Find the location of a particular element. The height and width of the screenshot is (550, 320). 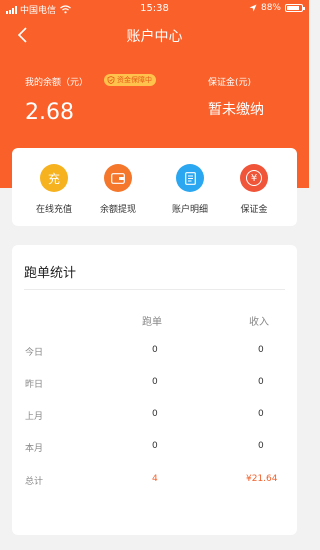

deposit-action-label: 保证金 is located at coordinates (254, 210).